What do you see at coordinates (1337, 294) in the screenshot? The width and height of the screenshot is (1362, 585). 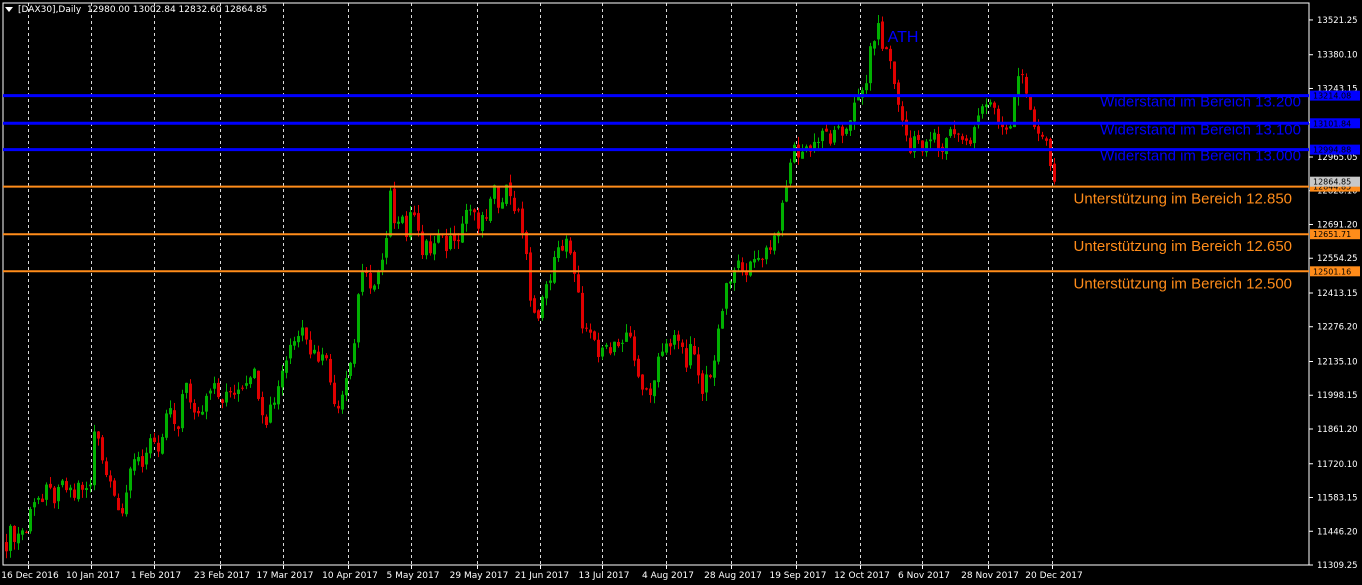 I see `y-tick-label: 12413.15` at bounding box center [1337, 294].